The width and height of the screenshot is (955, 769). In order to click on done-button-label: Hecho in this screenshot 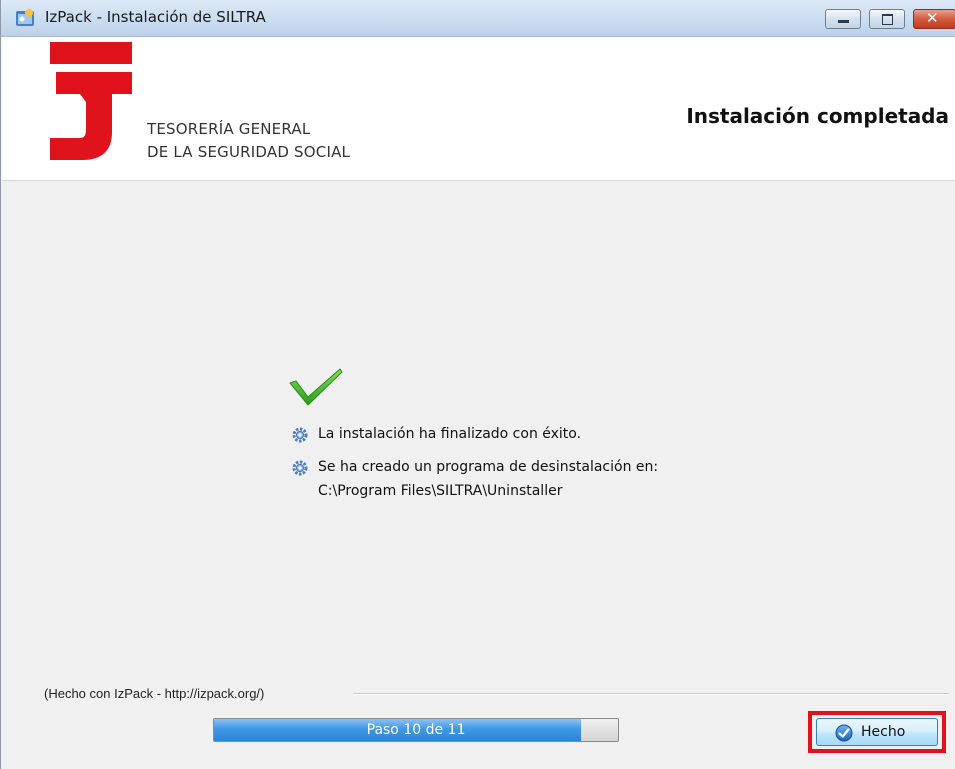, I will do `click(883, 732)`.